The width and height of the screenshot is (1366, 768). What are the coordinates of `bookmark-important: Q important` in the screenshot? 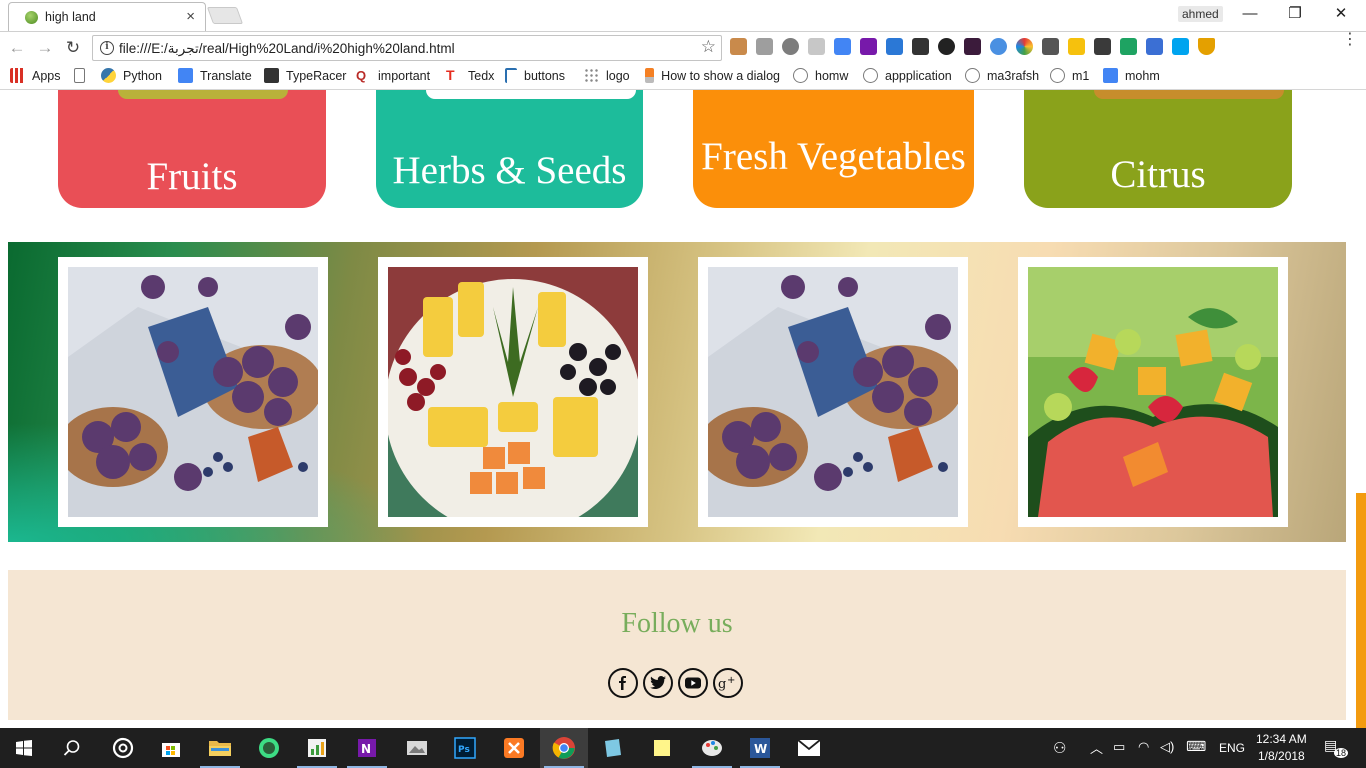 It's located at (393, 75).